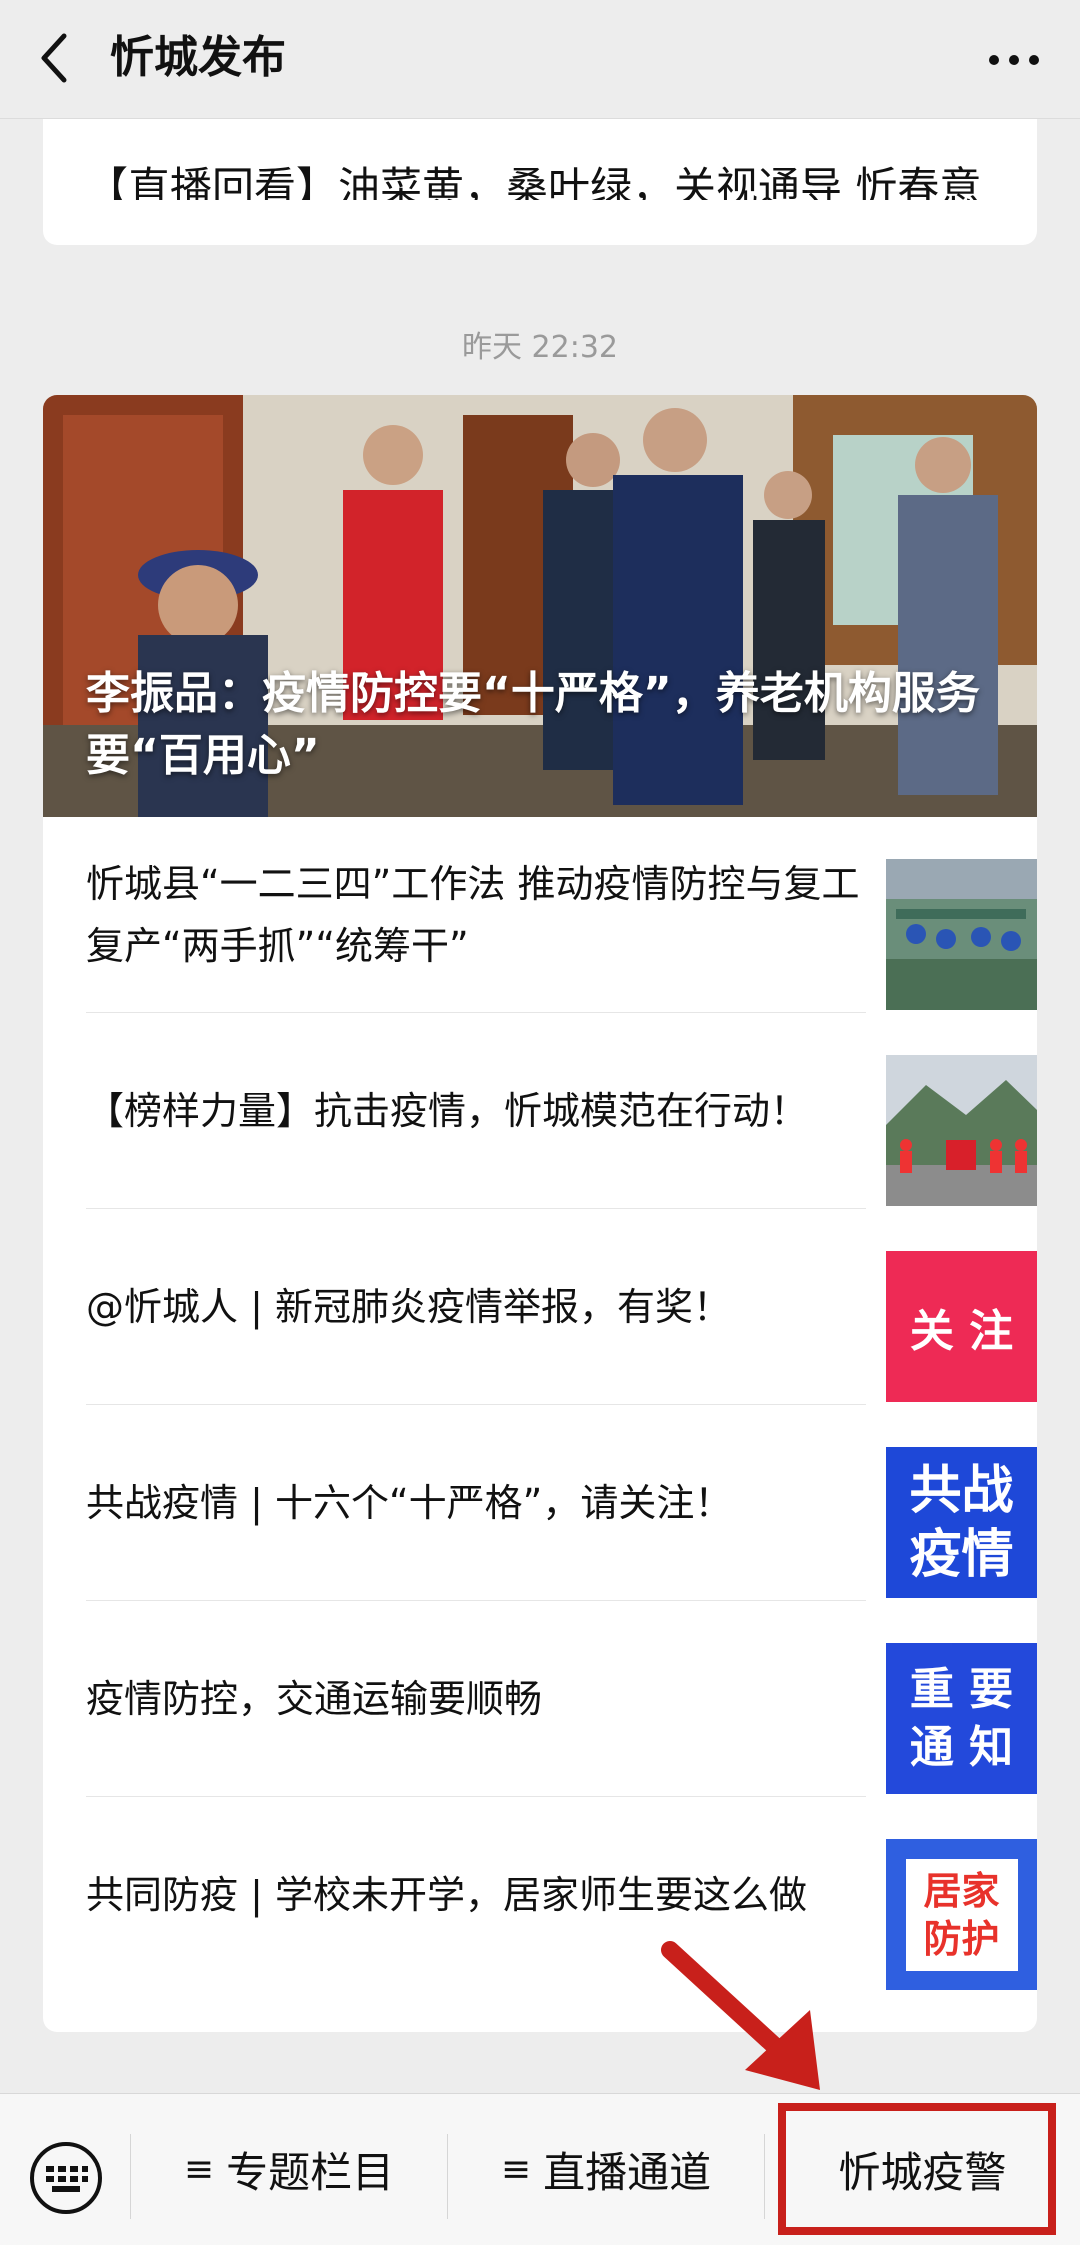 This screenshot has width=1080, height=2245. What do you see at coordinates (740, 2015) in the screenshot?
I see `red-arrow-annotation` at bounding box center [740, 2015].